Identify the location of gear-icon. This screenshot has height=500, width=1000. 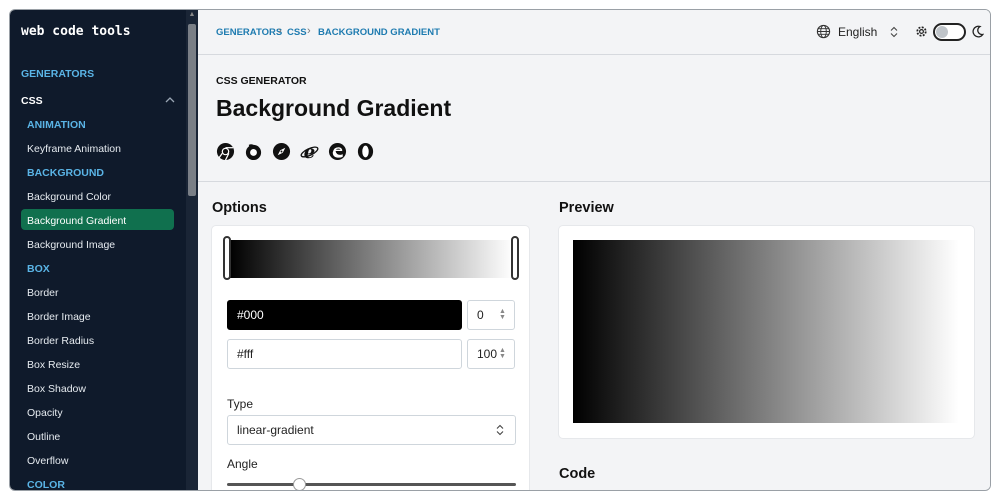
(921, 31).